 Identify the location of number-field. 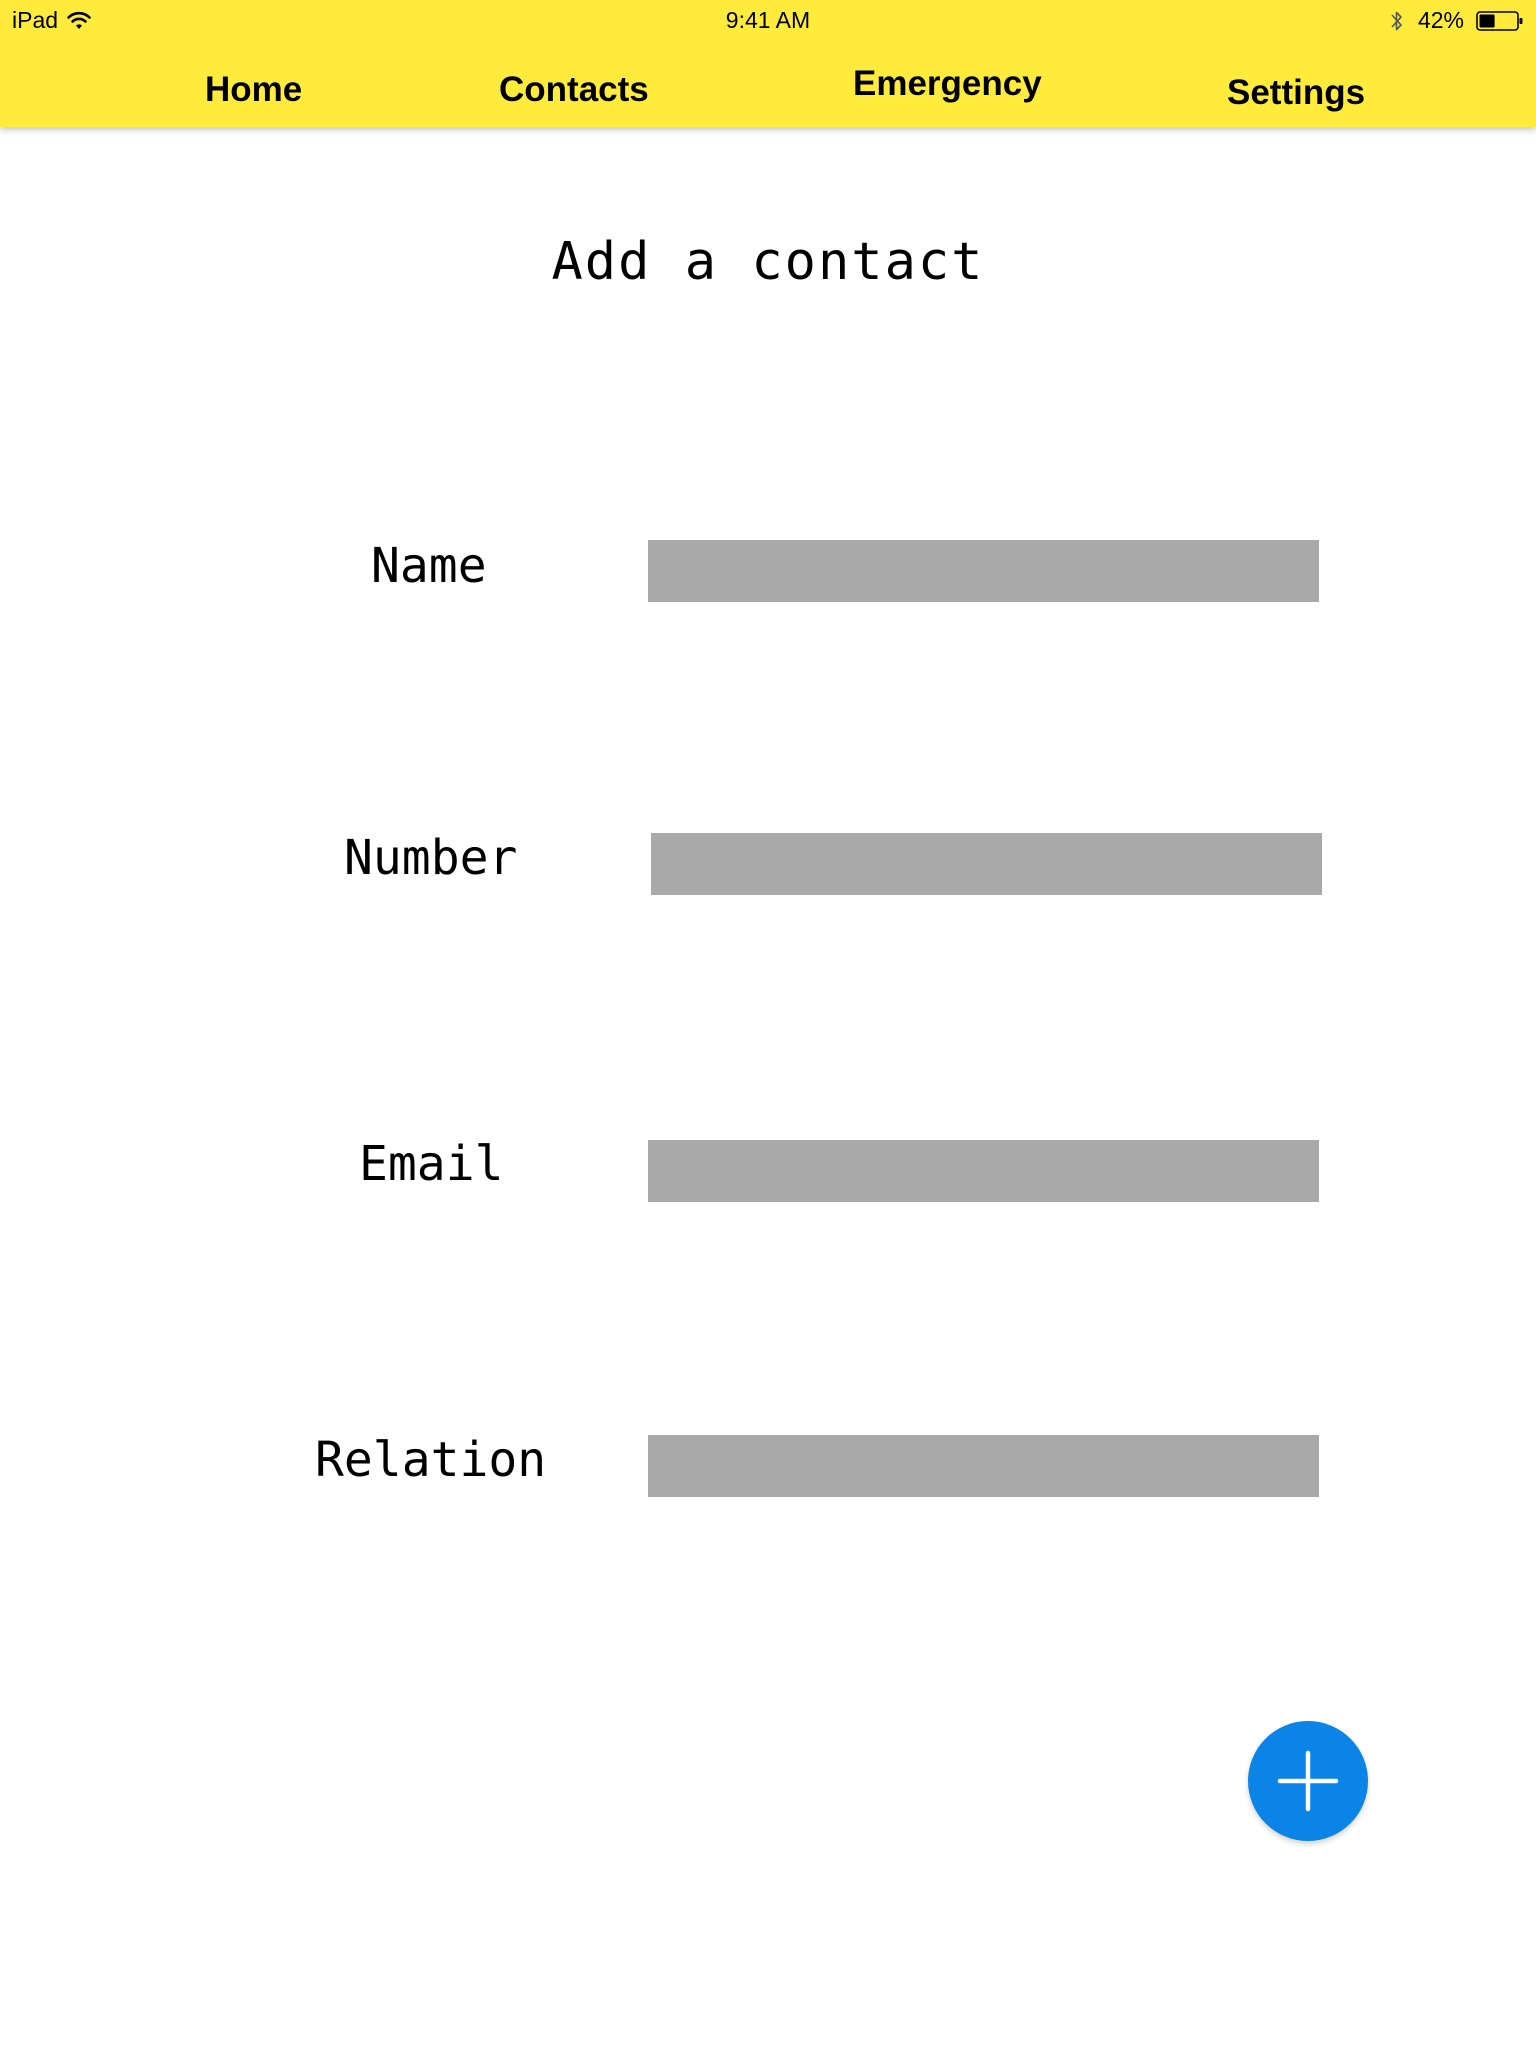
(986, 864).